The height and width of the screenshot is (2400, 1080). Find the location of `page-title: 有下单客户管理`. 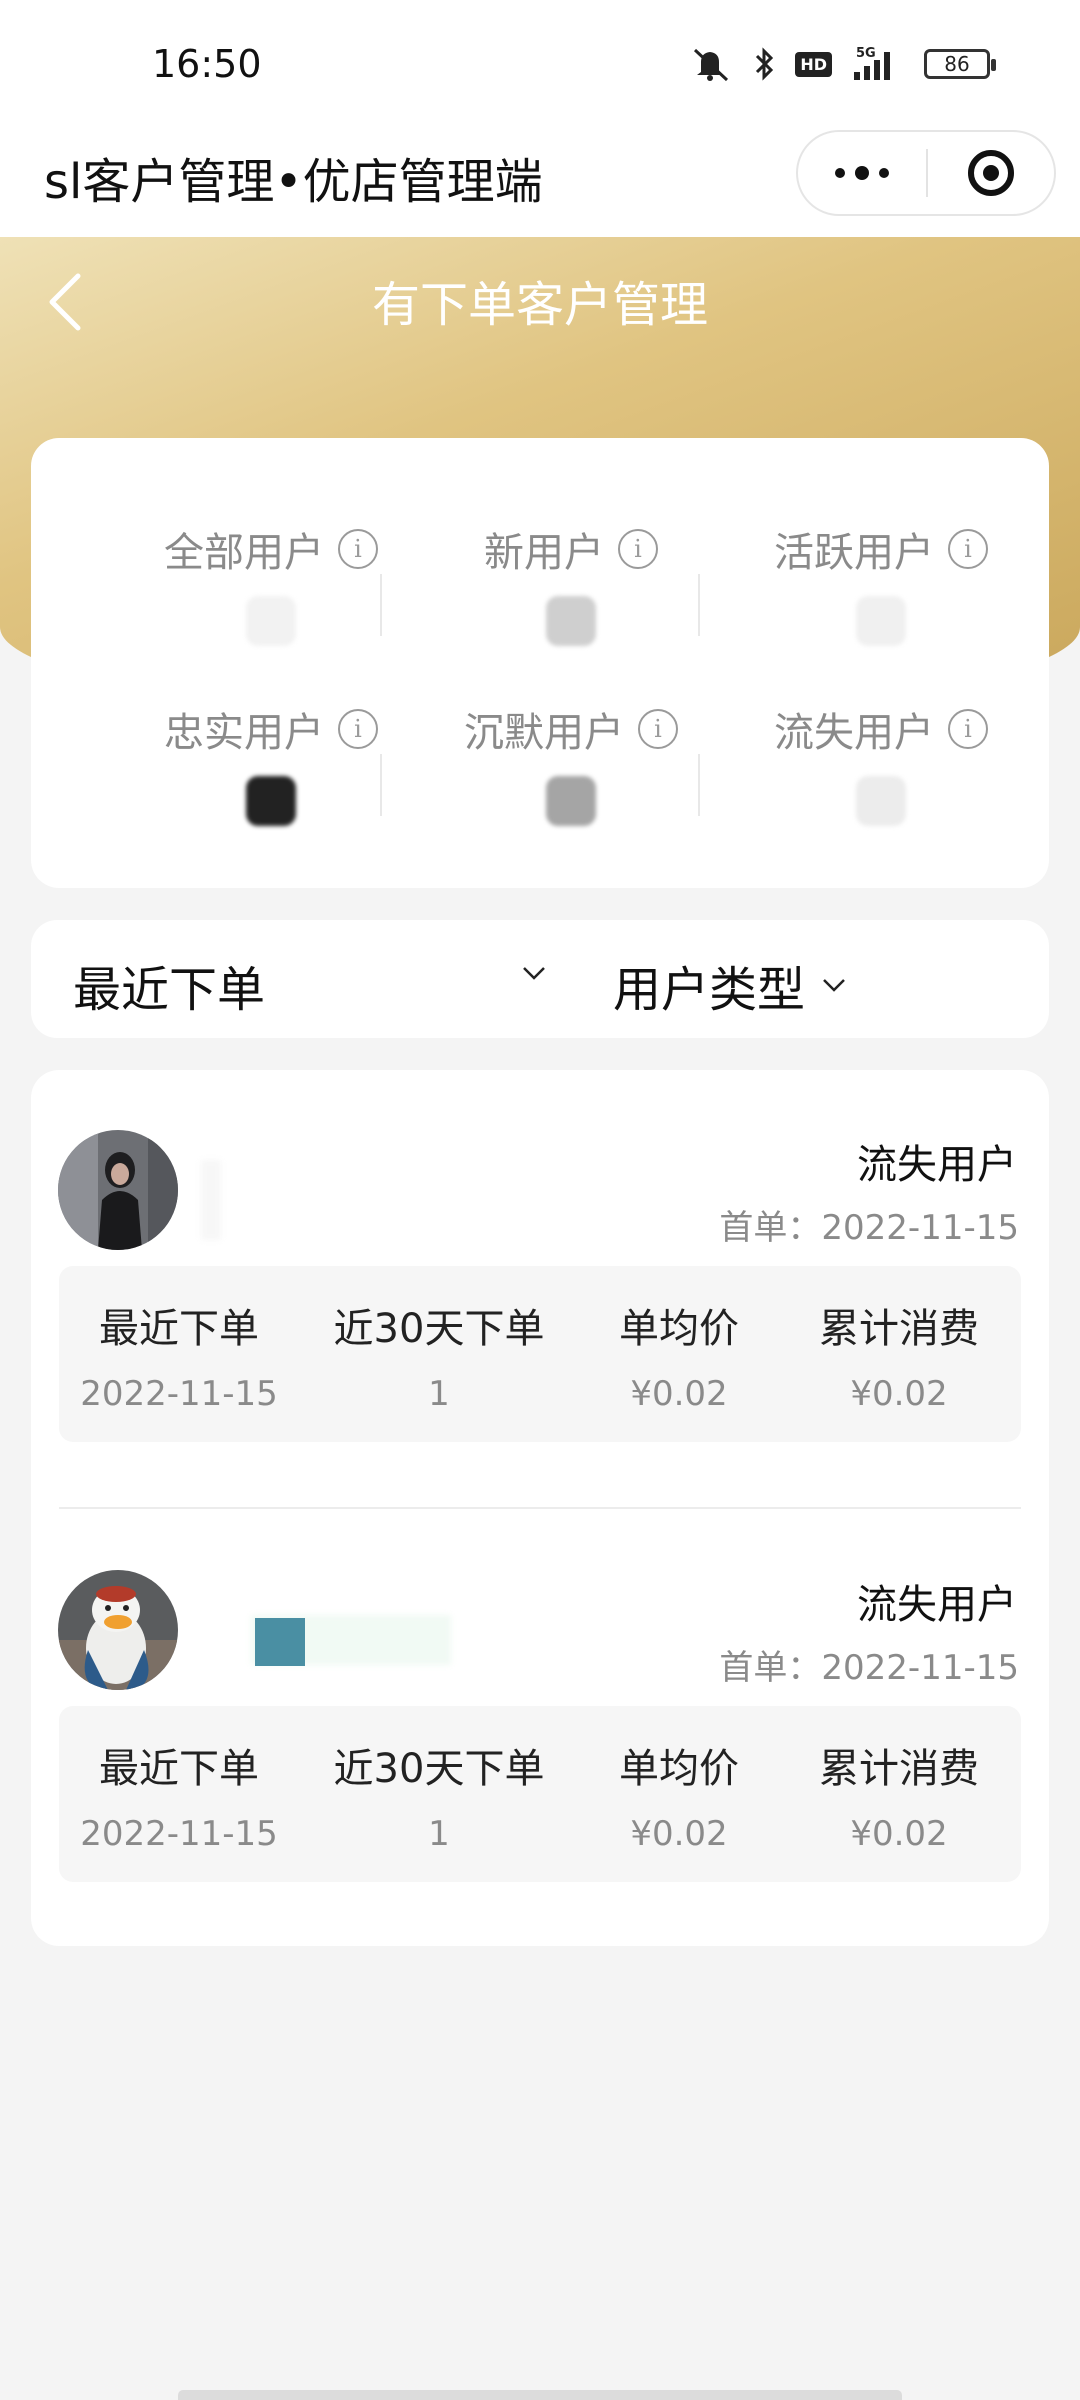

page-title: 有下单客户管理 is located at coordinates (539, 305).